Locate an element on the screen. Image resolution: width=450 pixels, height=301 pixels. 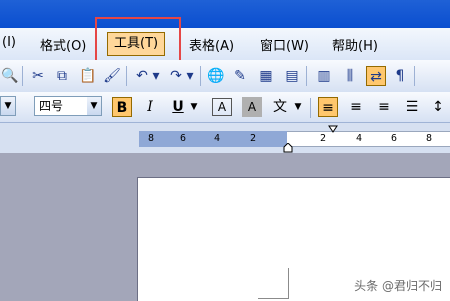
phonetic-guide-button: 文 is located at coordinates (280, 107).